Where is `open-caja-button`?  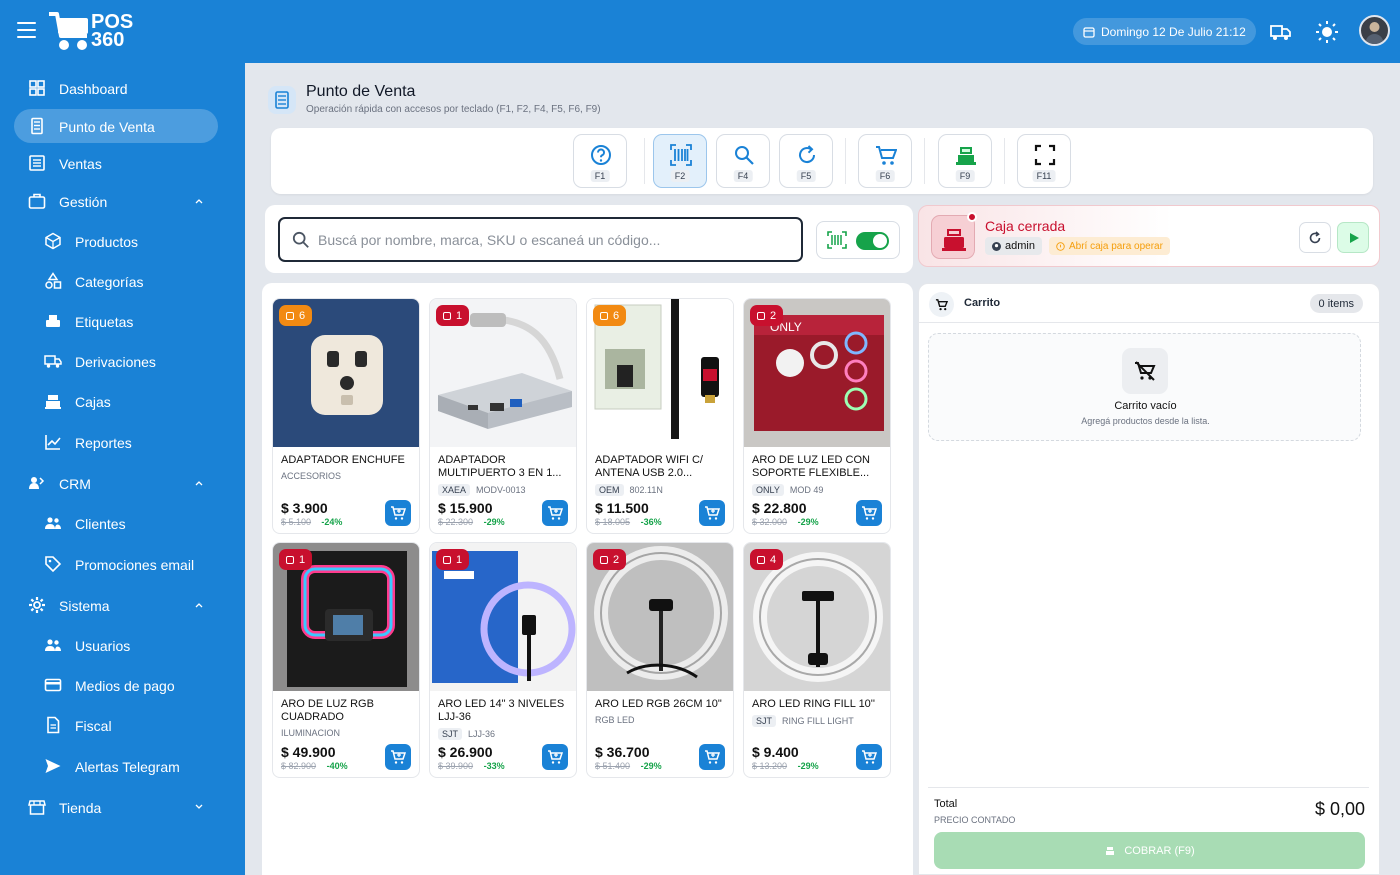
open-caja-button is located at coordinates (1353, 237).